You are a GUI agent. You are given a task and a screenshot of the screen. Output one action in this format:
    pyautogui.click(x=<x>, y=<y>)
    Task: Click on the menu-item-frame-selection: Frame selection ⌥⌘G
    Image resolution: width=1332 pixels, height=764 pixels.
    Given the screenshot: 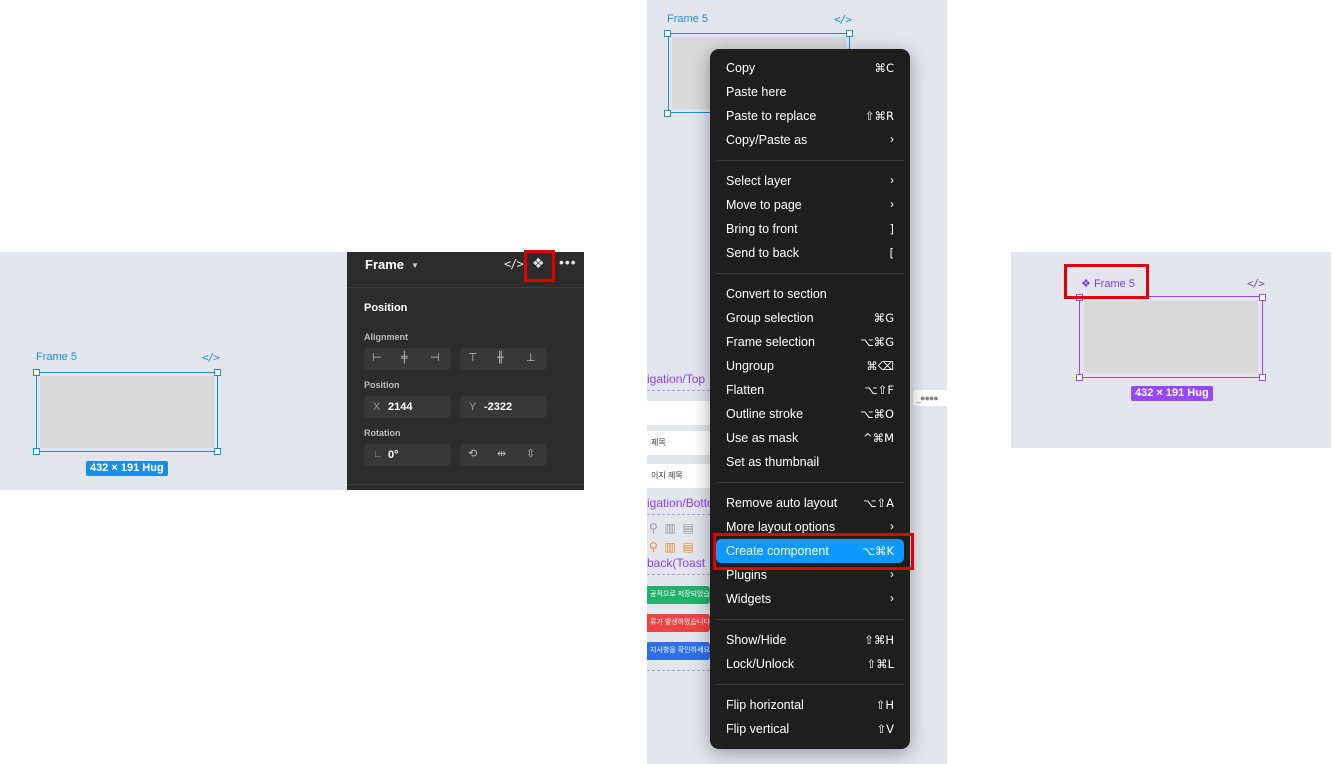 What is the action you would take?
    pyautogui.click(x=810, y=342)
    